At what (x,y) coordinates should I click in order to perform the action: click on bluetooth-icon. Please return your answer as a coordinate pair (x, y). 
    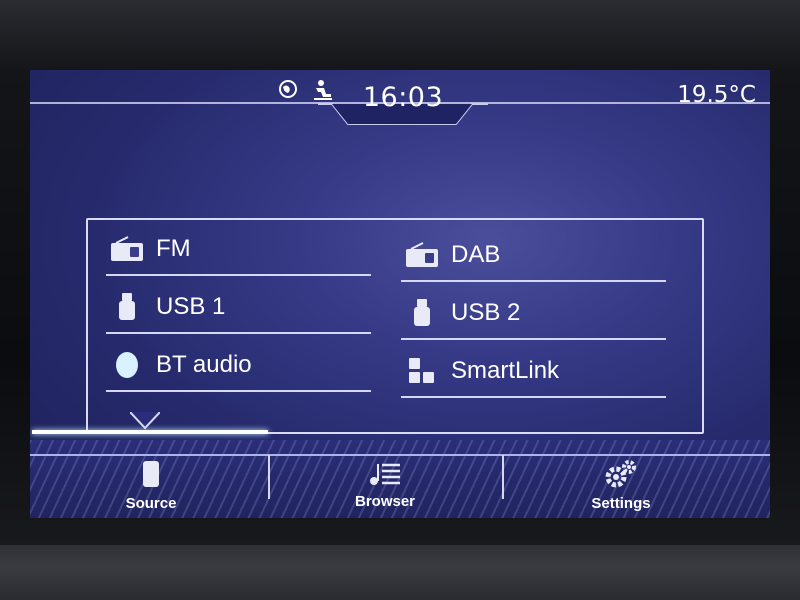
    Looking at the image, I should click on (127, 365).